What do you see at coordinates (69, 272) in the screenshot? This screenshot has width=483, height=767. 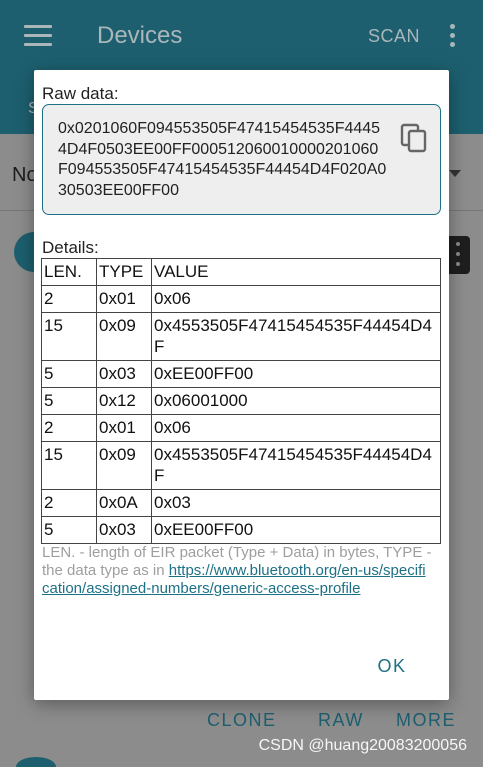 I see `column-header-len: LEN.` at bounding box center [69, 272].